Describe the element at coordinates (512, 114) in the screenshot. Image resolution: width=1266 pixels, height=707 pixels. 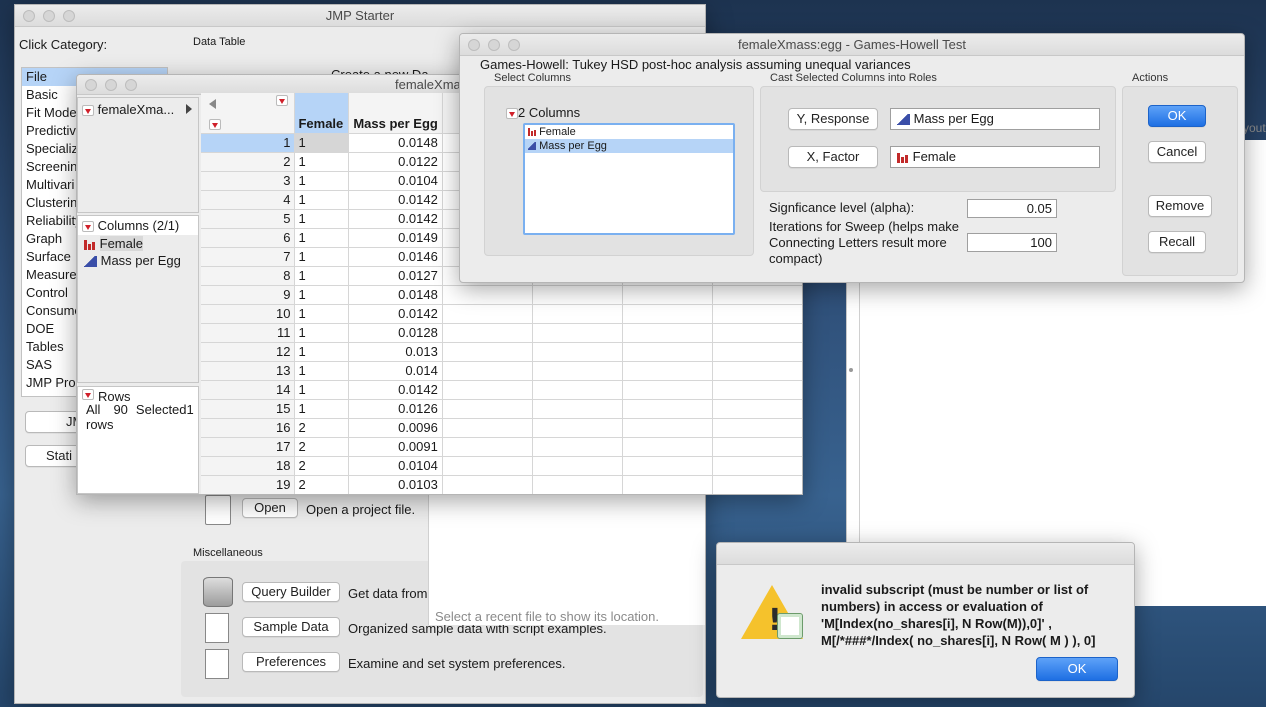
I see `column-list-menu-icon` at that location.